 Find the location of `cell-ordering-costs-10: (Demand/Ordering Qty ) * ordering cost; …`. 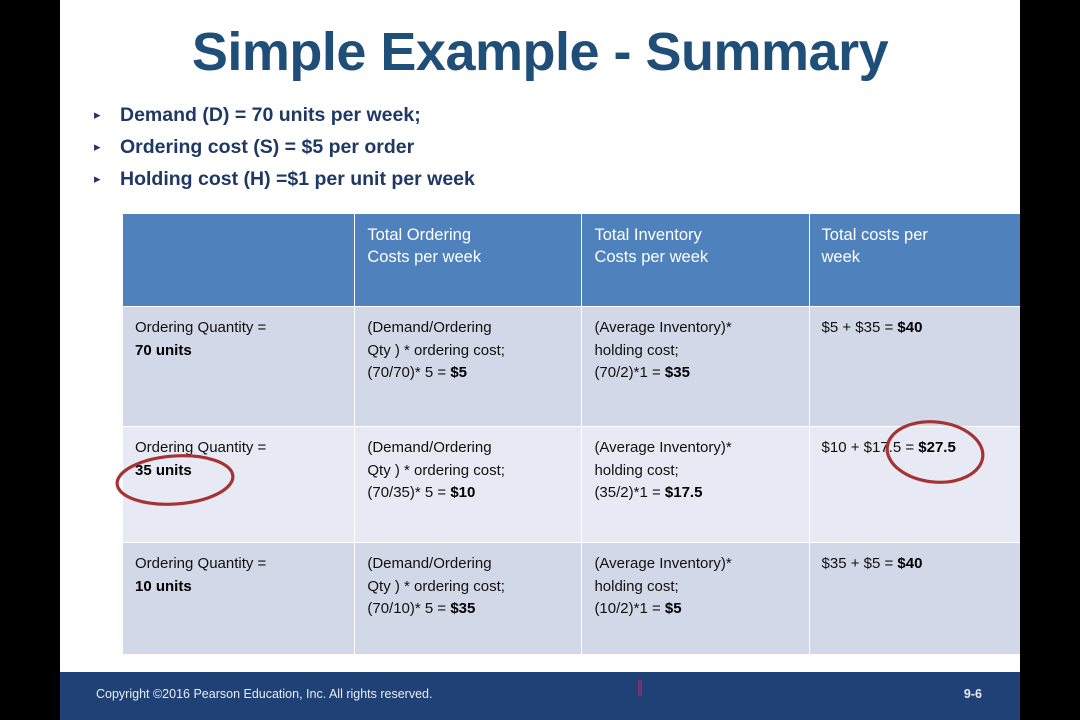

cell-ordering-costs-10: (Demand/Ordering Qty ) * ordering cost; … is located at coordinates (468, 598).